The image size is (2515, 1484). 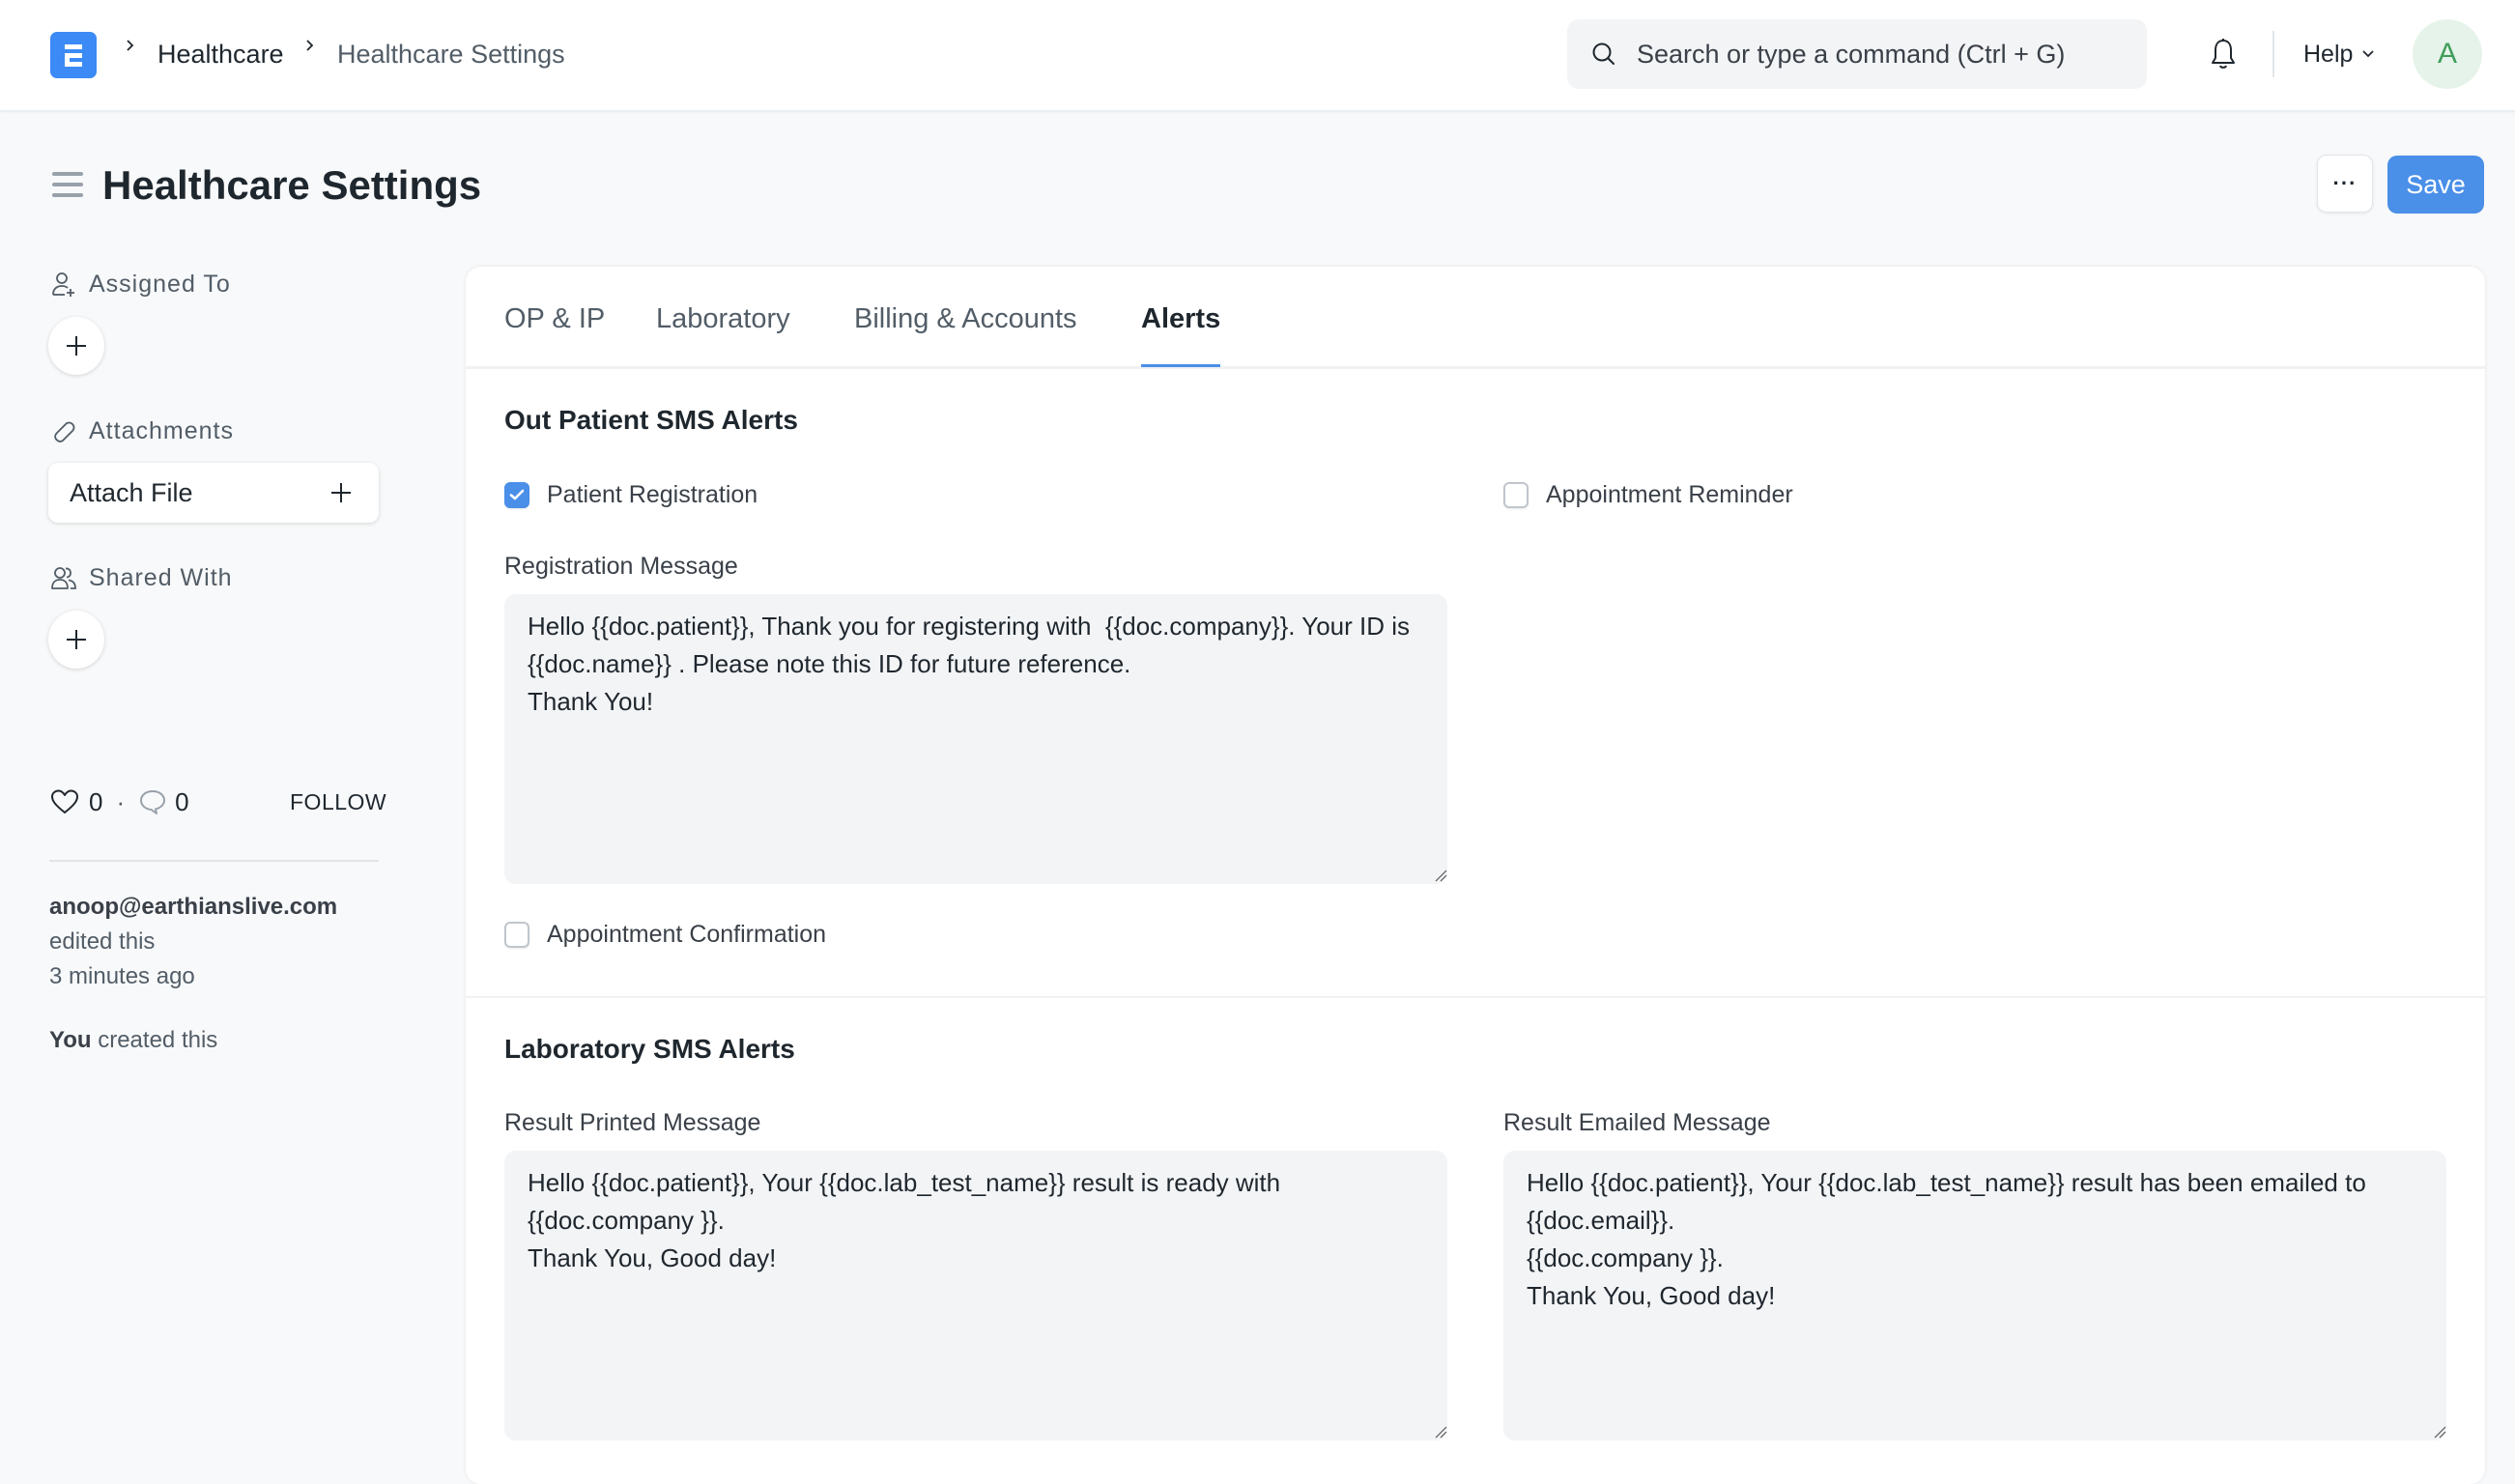 I want to click on help-dropdown: Help, so click(x=2339, y=54).